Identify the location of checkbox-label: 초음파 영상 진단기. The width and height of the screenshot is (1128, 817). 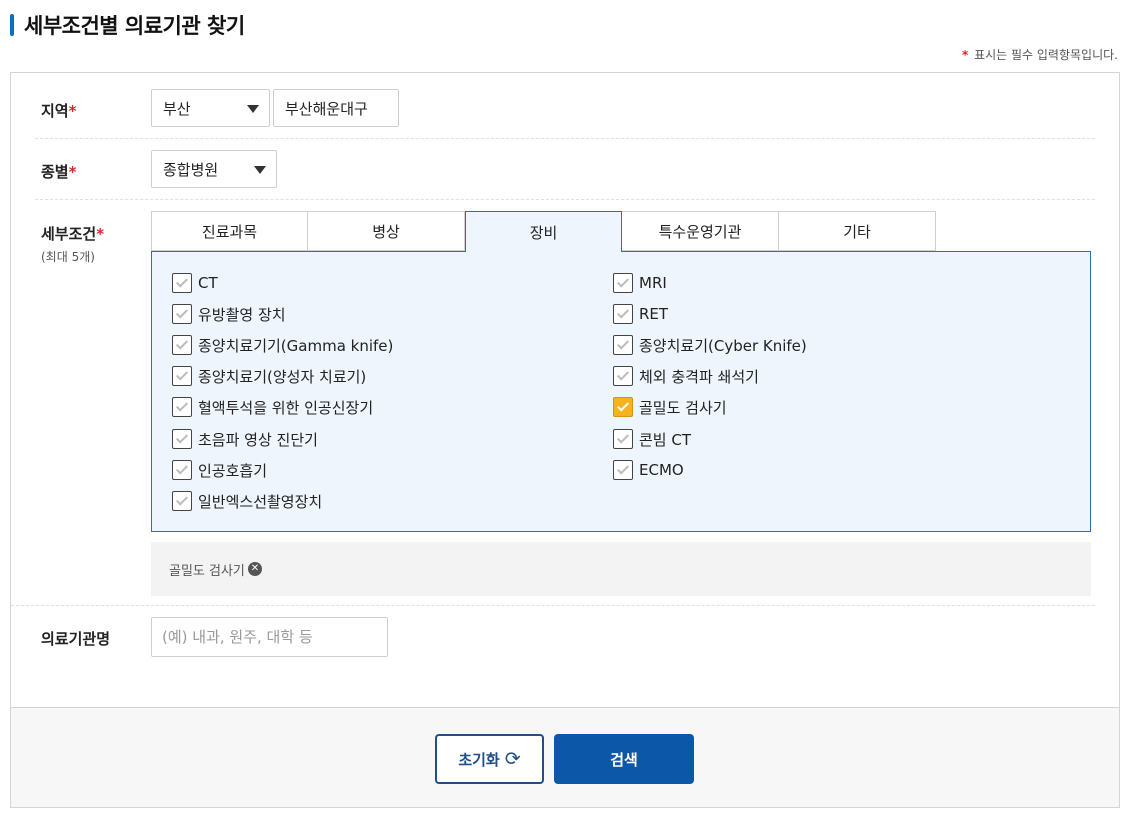
(258, 439).